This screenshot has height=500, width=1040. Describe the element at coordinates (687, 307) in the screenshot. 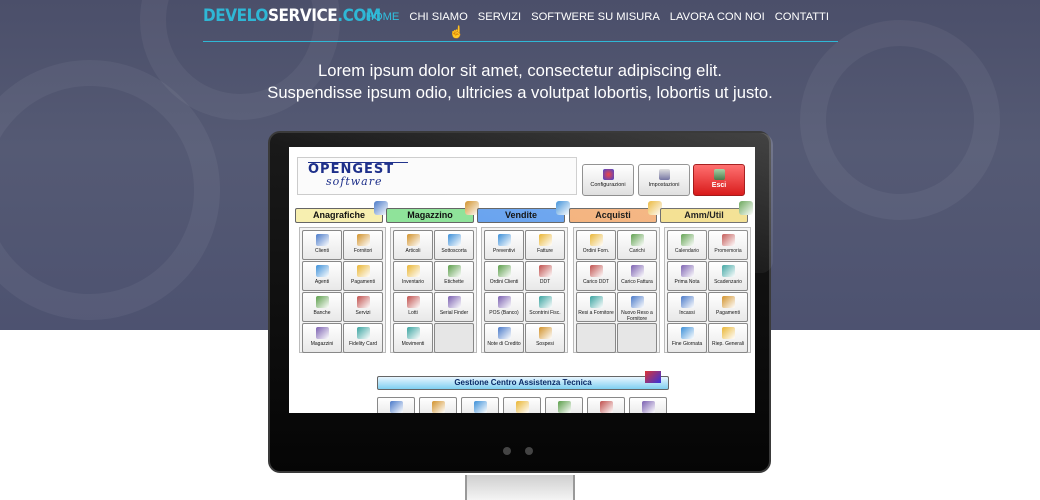

I see `app-button-incassi: Incassi` at that location.